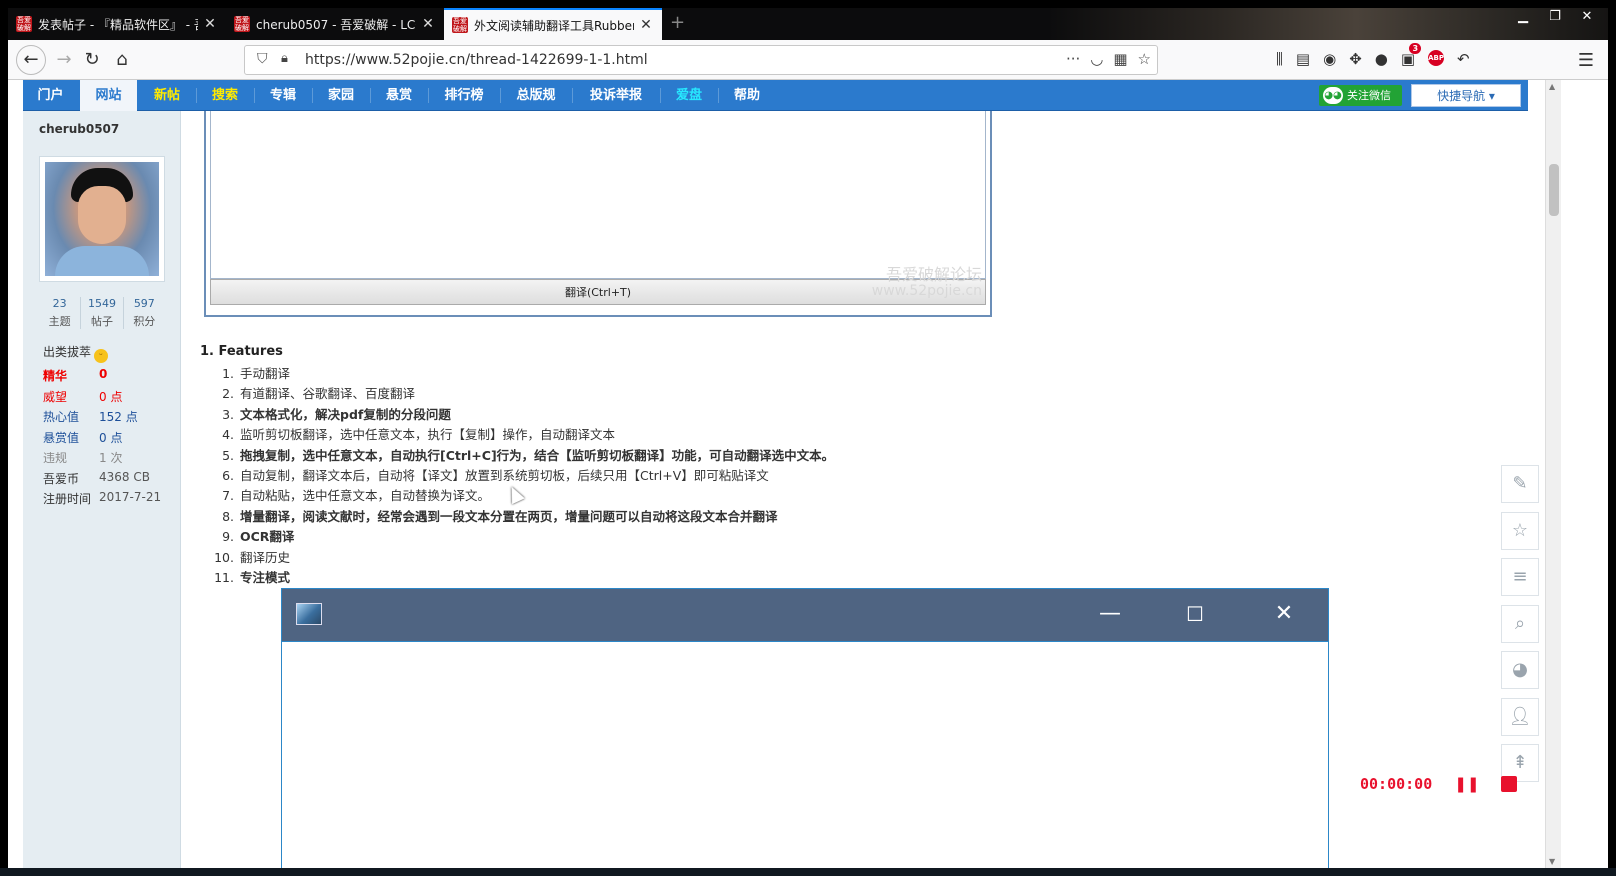 This screenshot has height=876, width=1616. What do you see at coordinates (464, 95) in the screenshot?
I see `nav-item-ranking: 排行榜` at bounding box center [464, 95].